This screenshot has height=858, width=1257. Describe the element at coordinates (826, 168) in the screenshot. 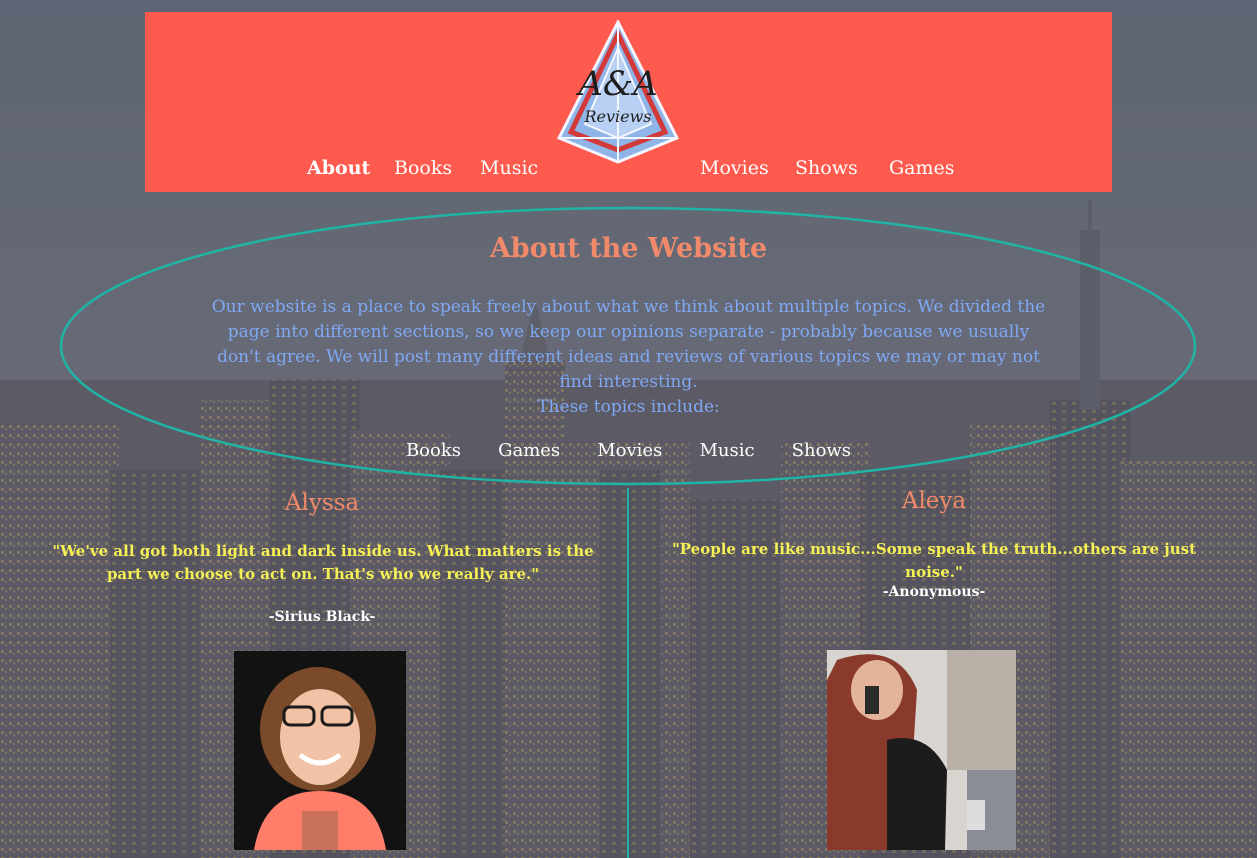

I see `nav-shows: Shows` at that location.